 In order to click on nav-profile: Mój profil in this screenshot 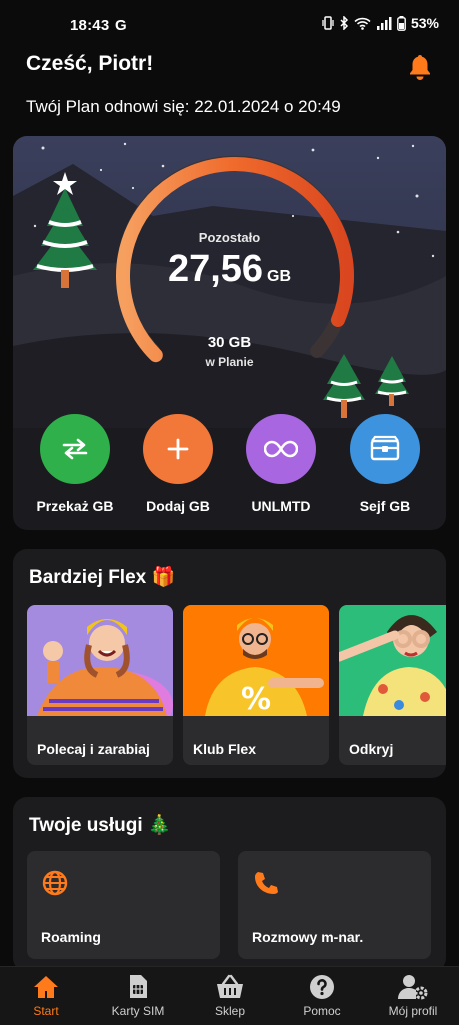, I will do `click(413, 996)`.